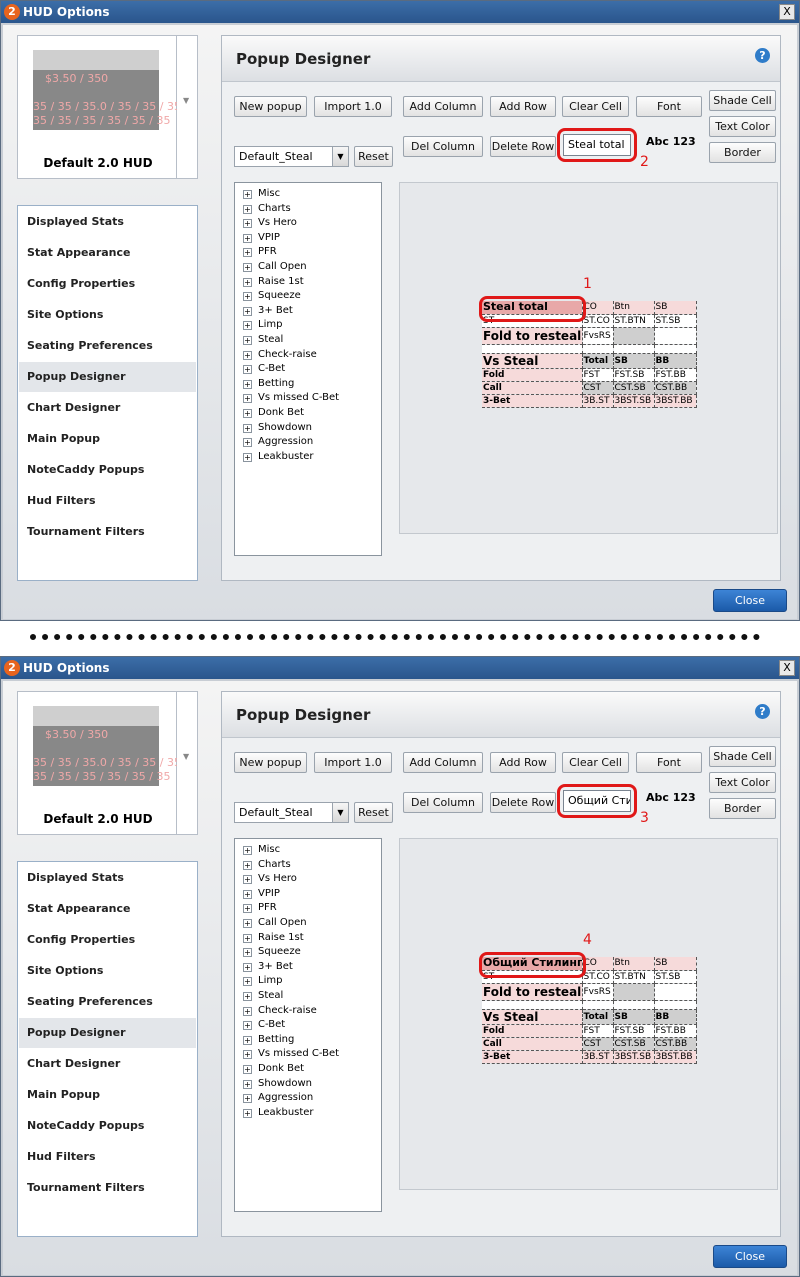 This screenshot has height=1277, width=800. Describe the element at coordinates (353, 762) in the screenshot. I see `import-button: Import 1.0` at that location.